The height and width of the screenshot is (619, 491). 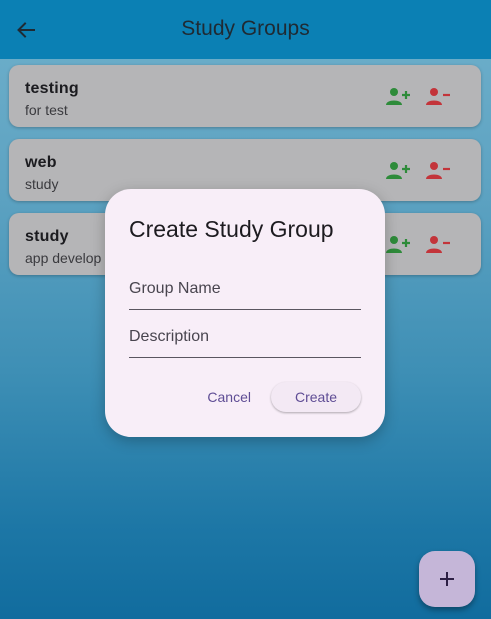 What do you see at coordinates (245, 96) in the screenshot?
I see `group-card: testing for test` at bounding box center [245, 96].